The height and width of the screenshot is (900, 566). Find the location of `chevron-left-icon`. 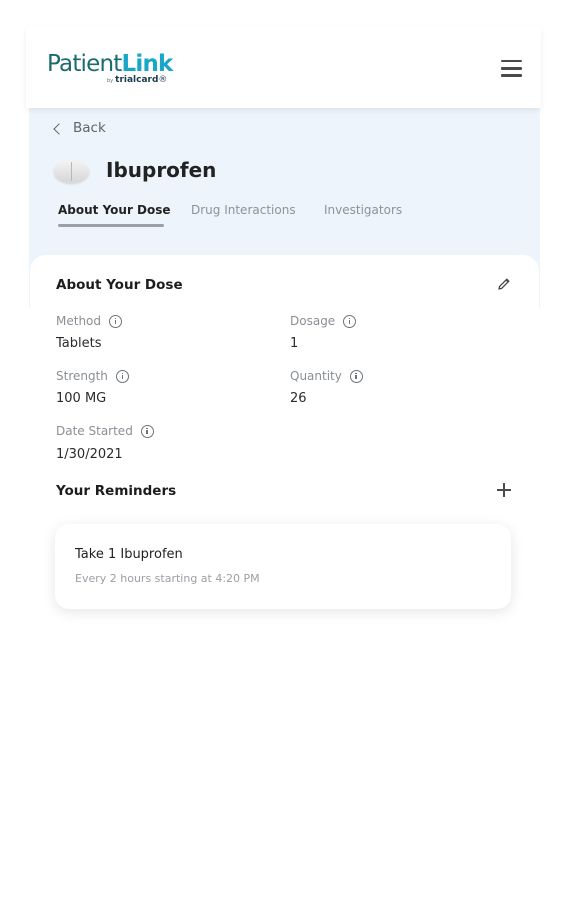

chevron-left-icon is located at coordinates (59, 128).